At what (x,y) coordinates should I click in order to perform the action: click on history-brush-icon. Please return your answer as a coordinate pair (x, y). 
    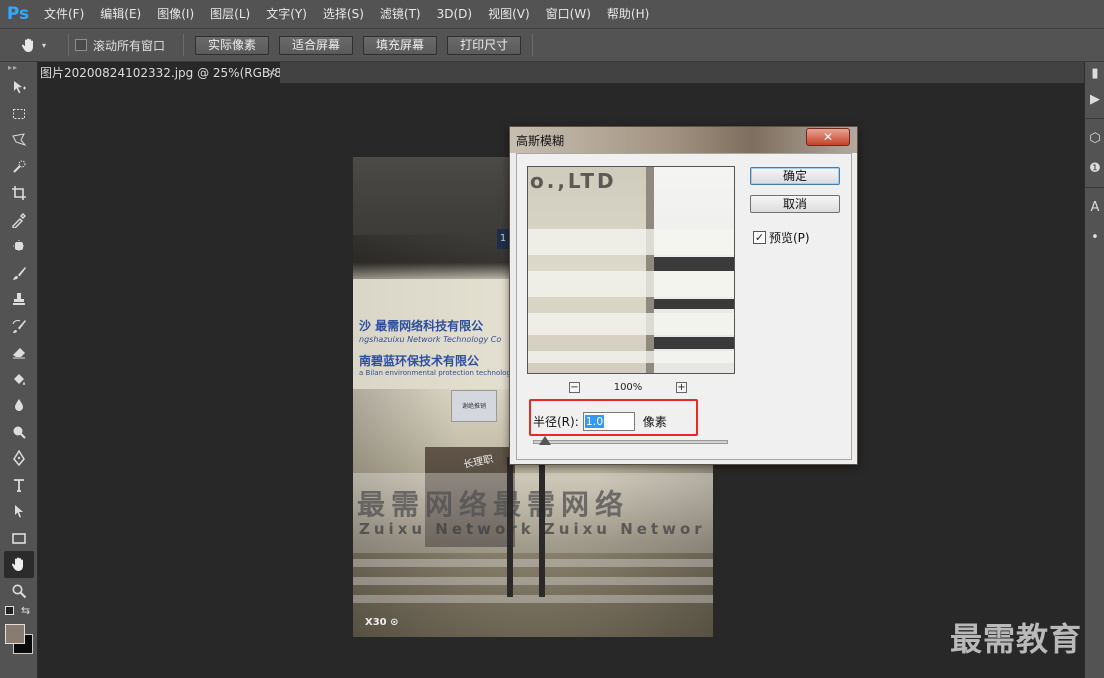
    Looking at the image, I should click on (19, 326).